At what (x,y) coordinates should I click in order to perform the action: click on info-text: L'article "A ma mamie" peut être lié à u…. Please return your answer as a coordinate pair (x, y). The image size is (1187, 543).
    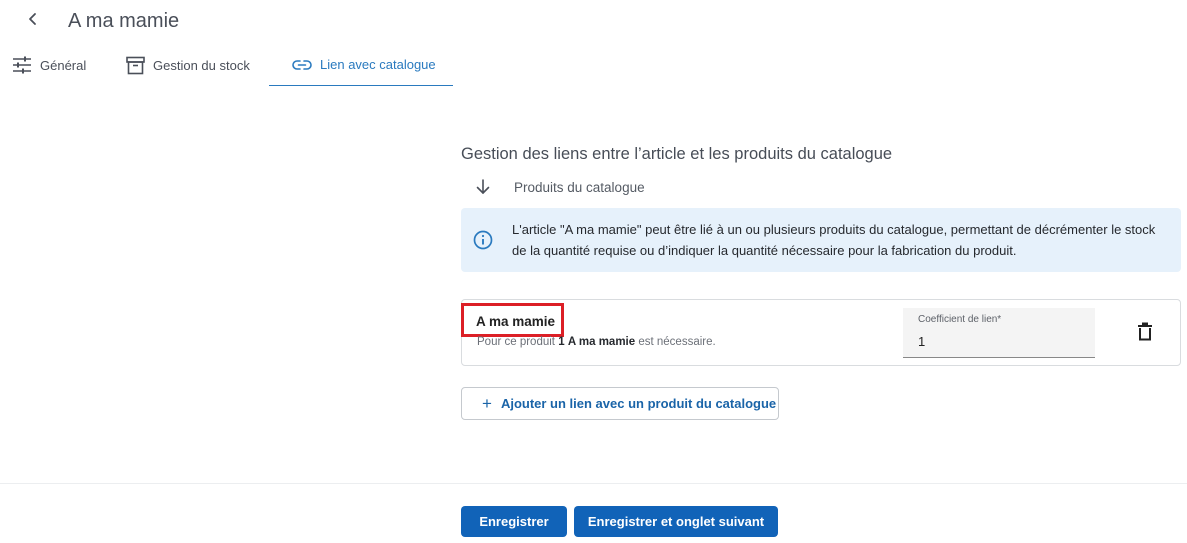
    Looking at the image, I should click on (834, 240).